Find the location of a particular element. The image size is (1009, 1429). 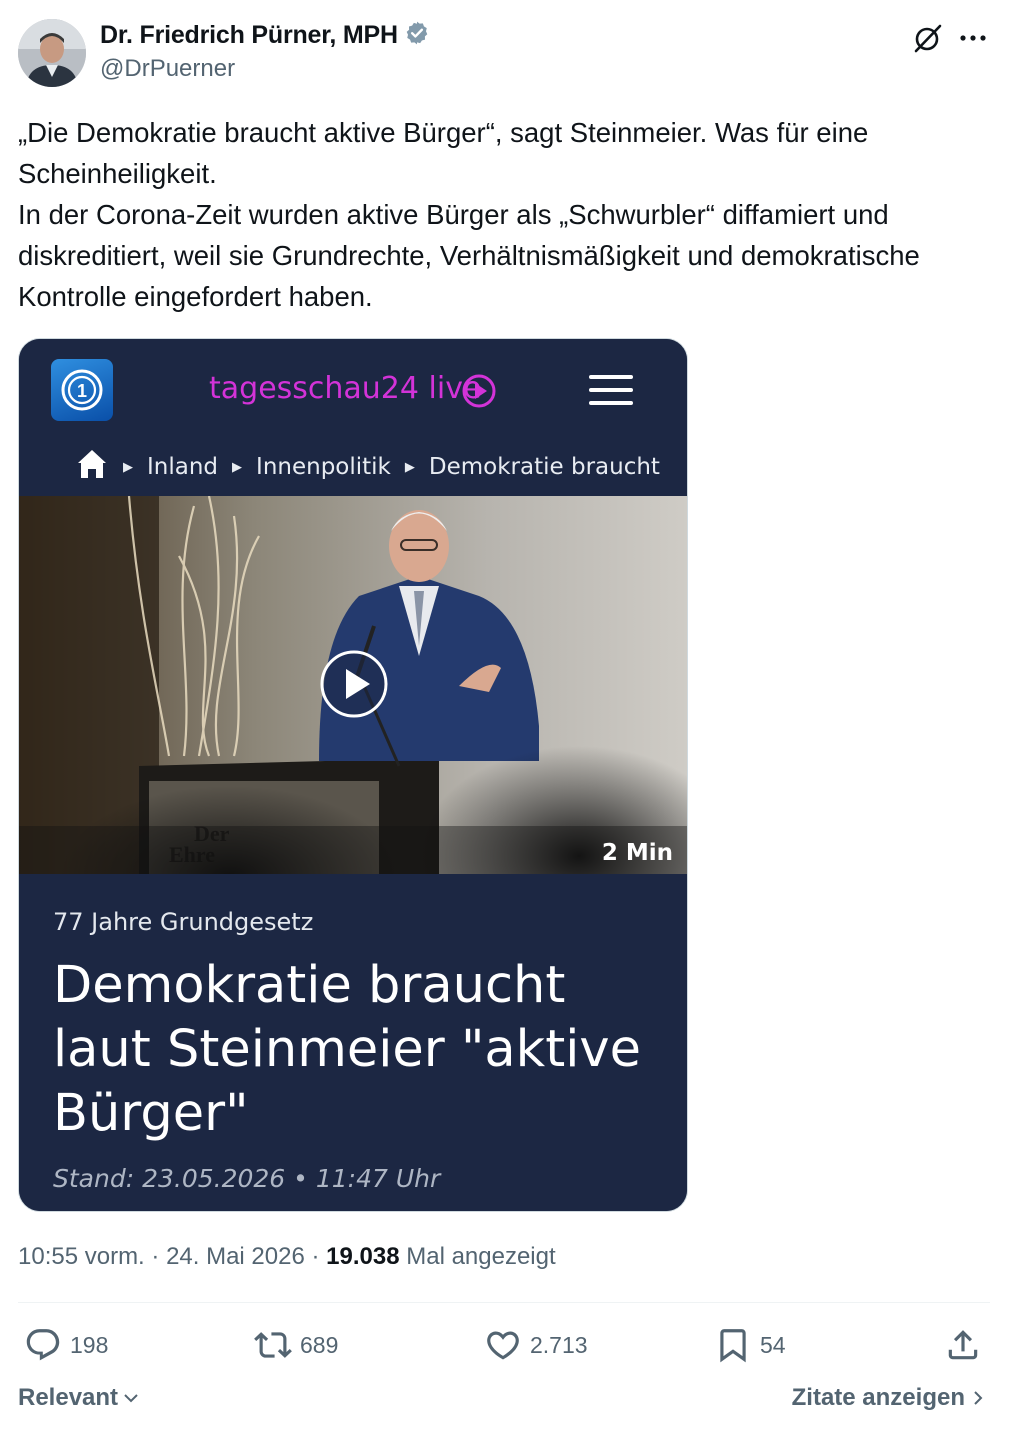

more-dots-icon is located at coordinates (973, 38).